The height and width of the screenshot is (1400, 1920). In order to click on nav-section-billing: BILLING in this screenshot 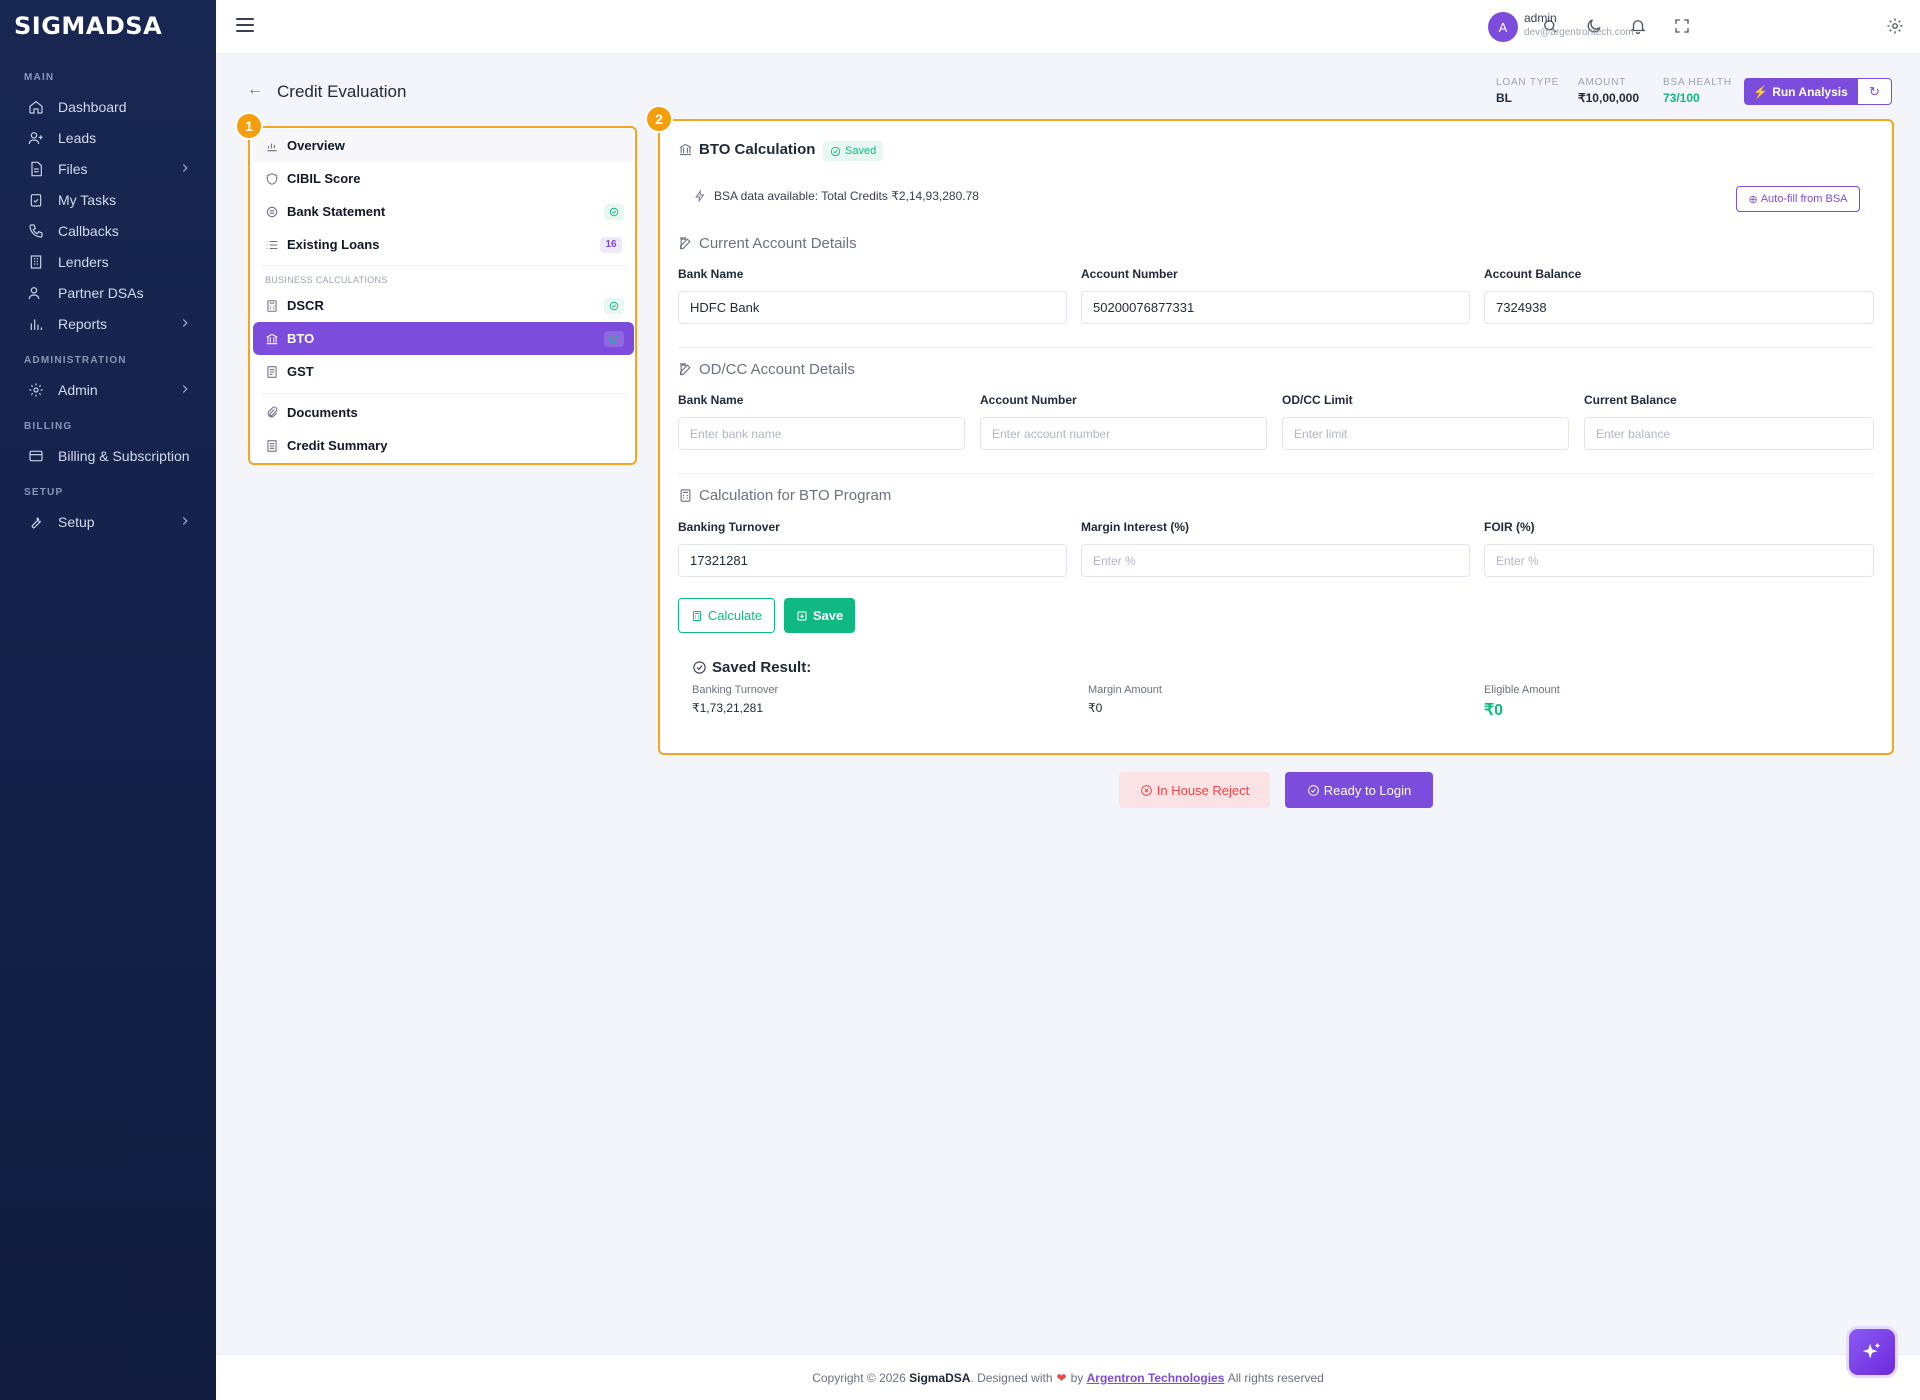, I will do `click(48, 426)`.